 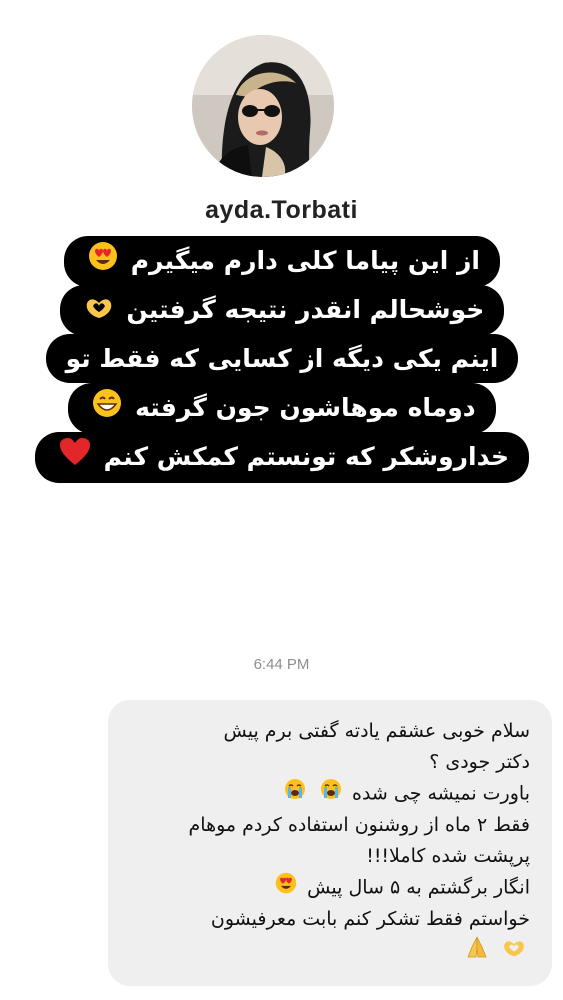 I want to click on message-line: پرپشت شده کاملا!!!, so click(x=448, y=856).